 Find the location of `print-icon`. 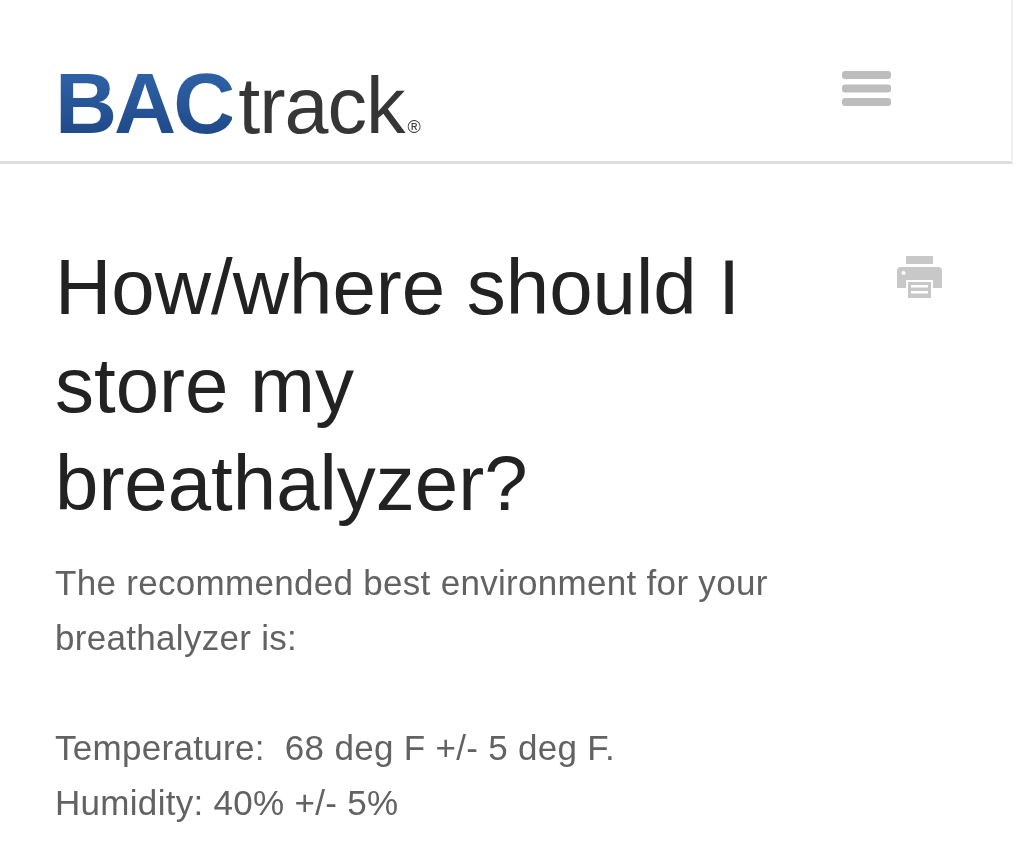

print-icon is located at coordinates (919, 277).